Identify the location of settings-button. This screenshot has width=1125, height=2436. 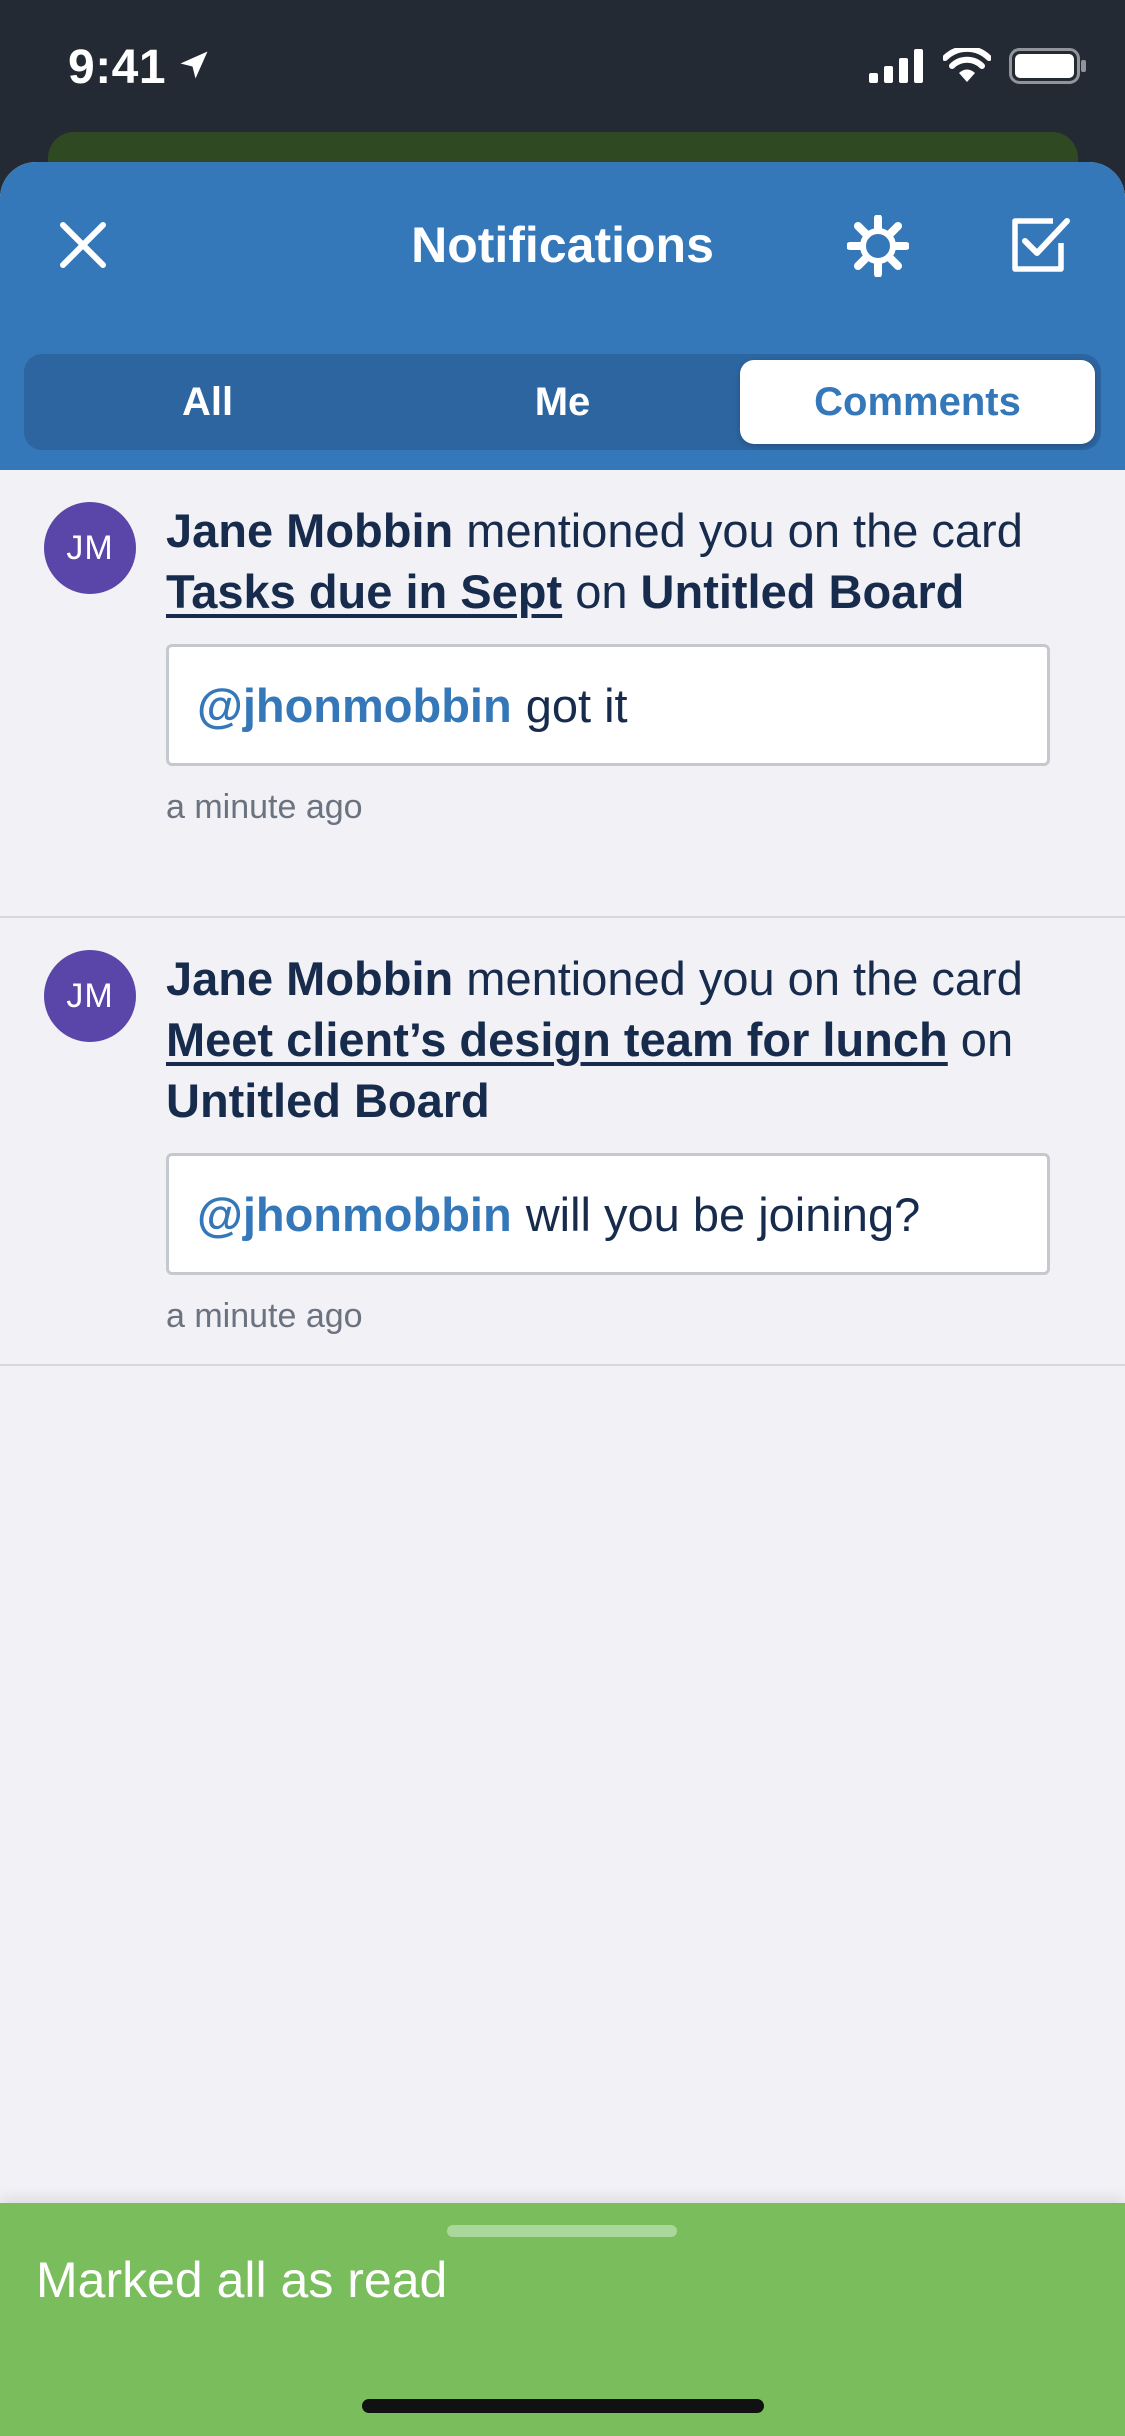
(878, 248).